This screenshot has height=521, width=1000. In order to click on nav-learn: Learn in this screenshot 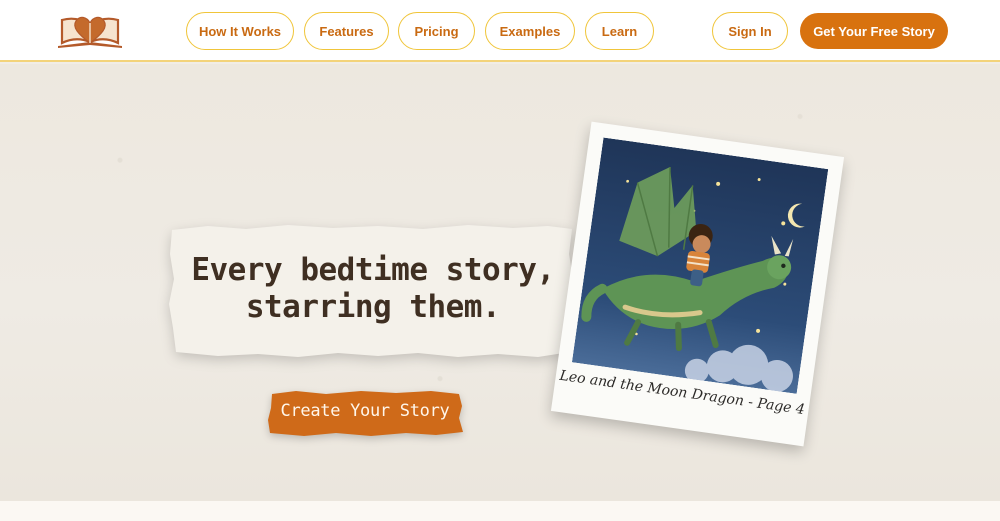, I will do `click(619, 31)`.